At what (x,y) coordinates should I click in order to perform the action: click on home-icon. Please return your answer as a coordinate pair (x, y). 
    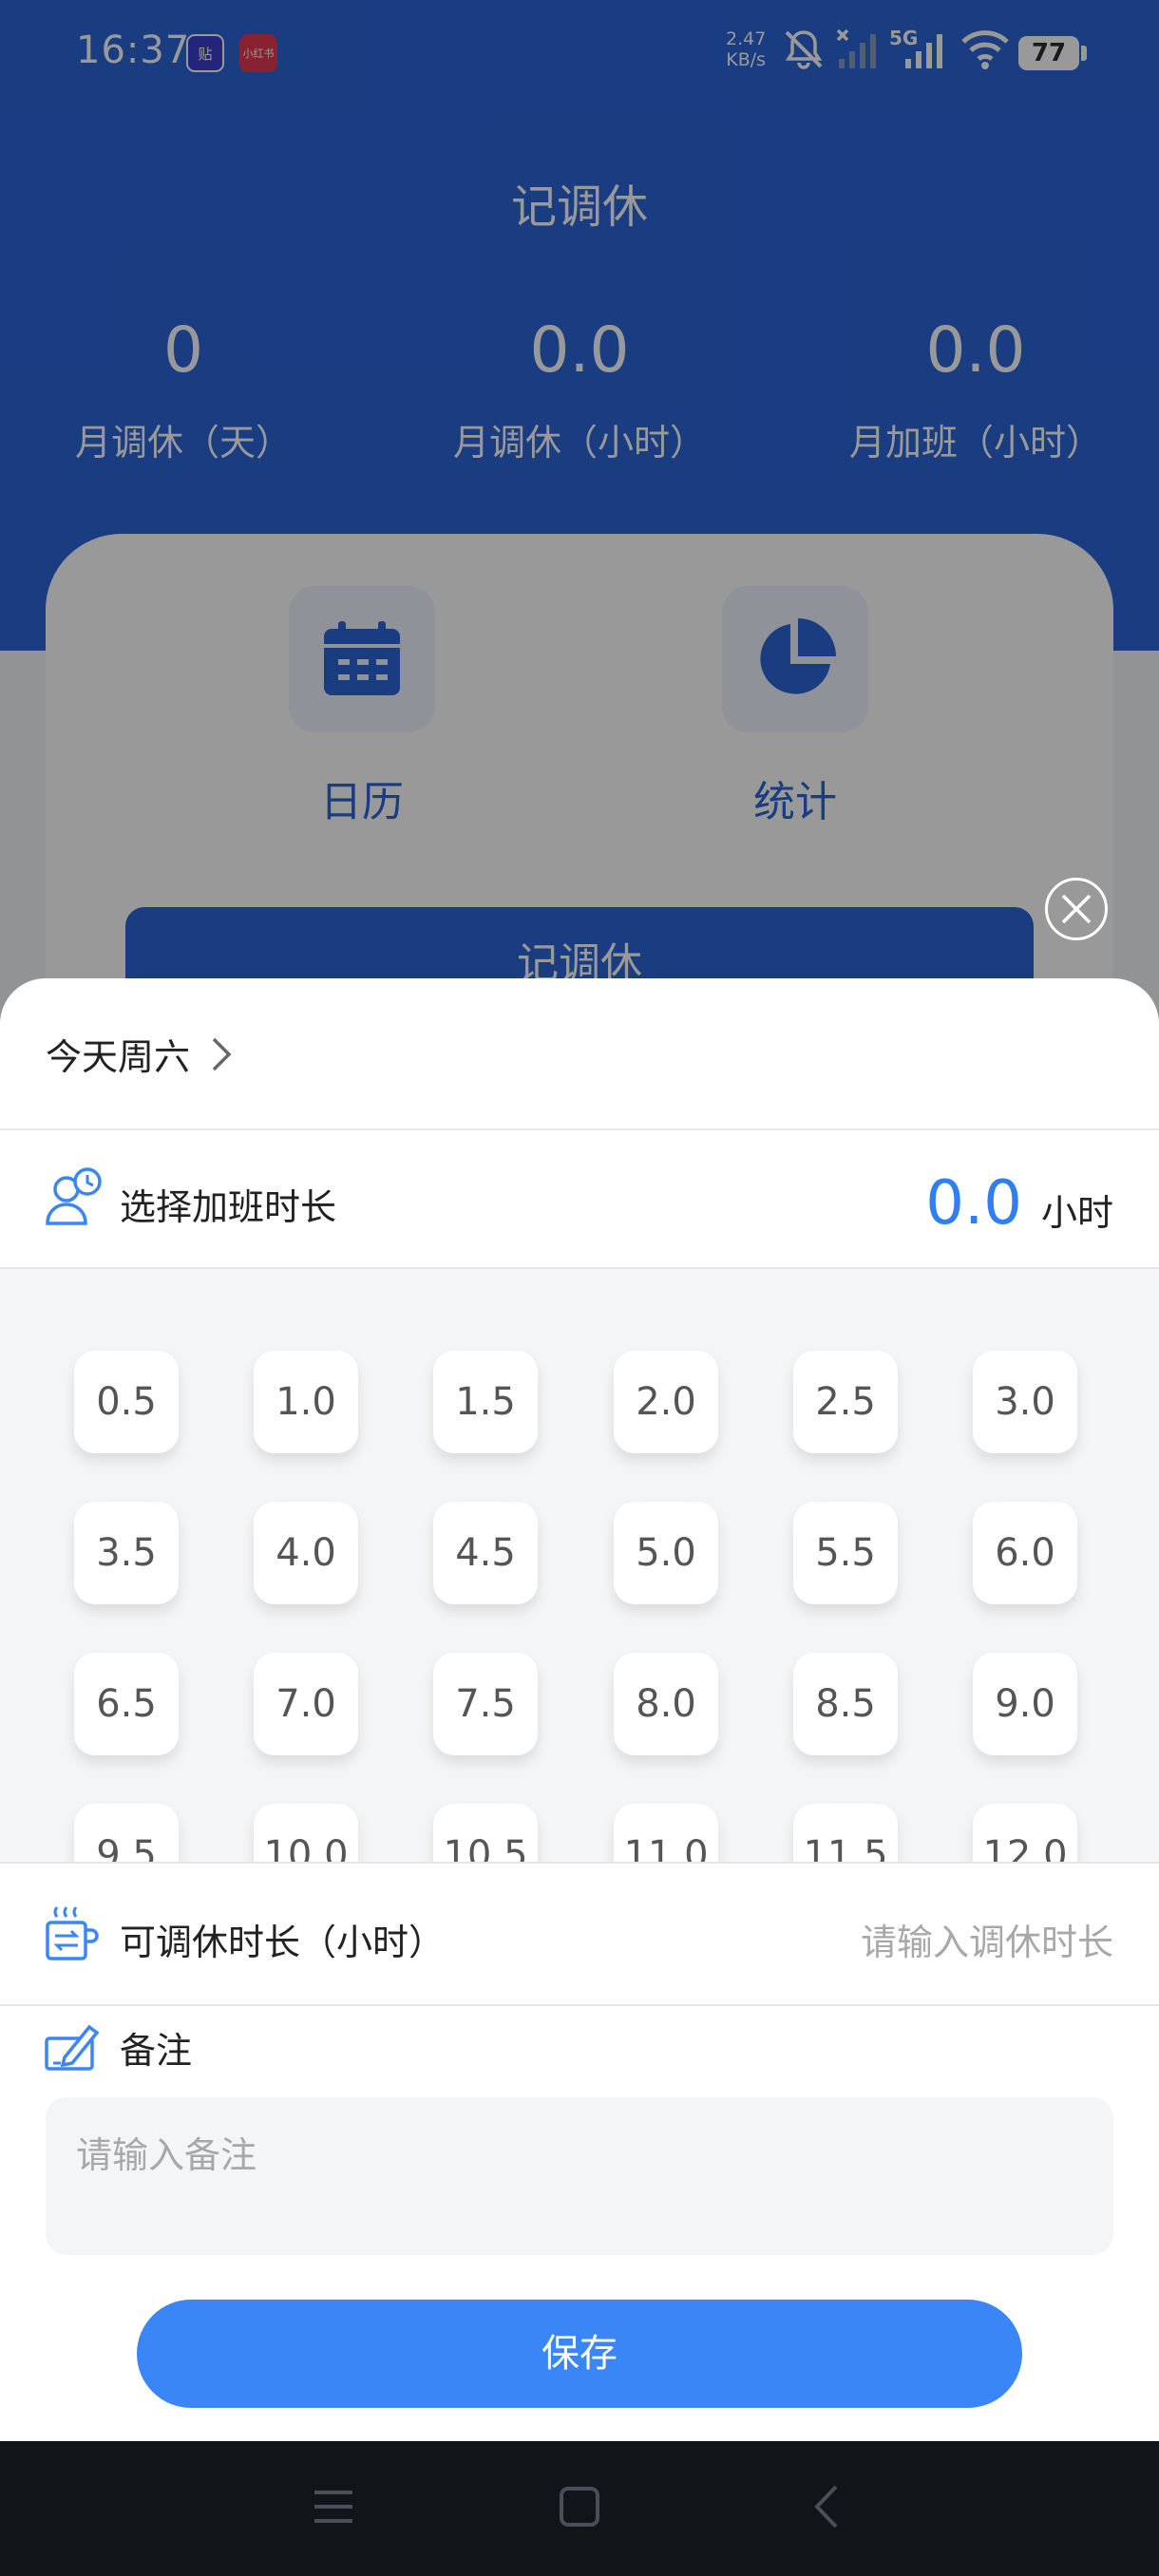
    Looking at the image, I should click on (579, 2506).